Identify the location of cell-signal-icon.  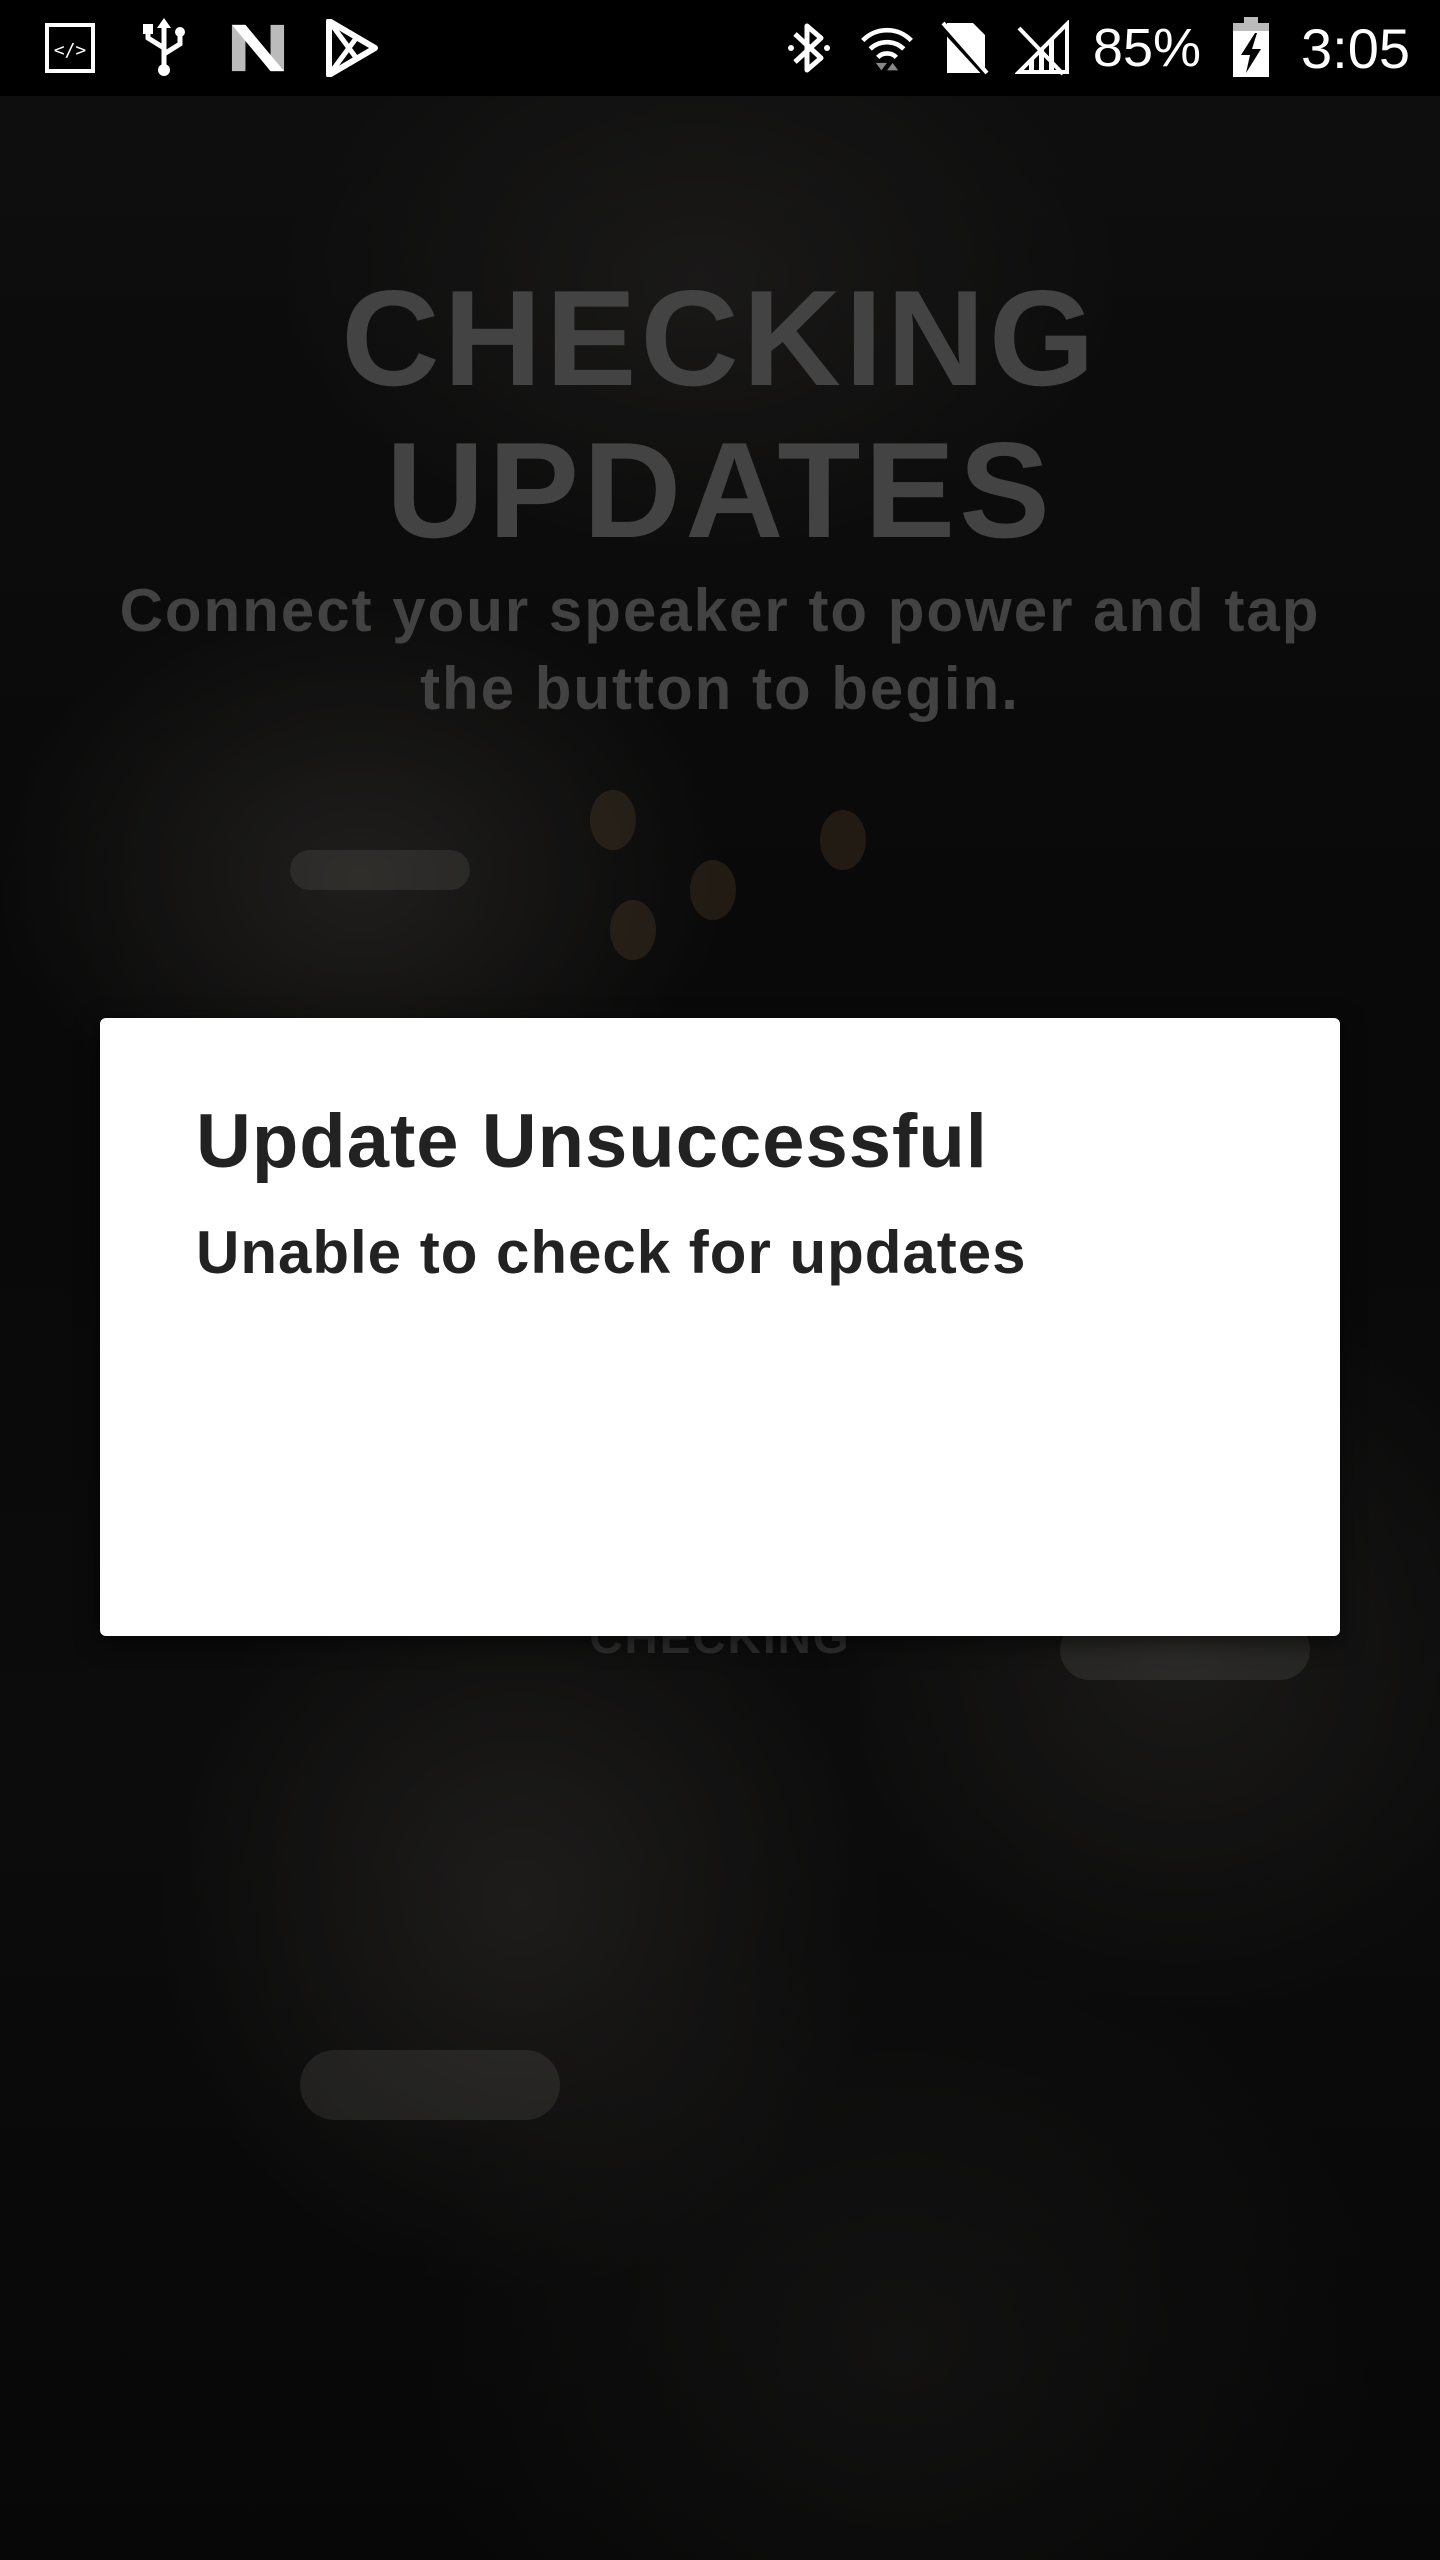
(1042, 48).